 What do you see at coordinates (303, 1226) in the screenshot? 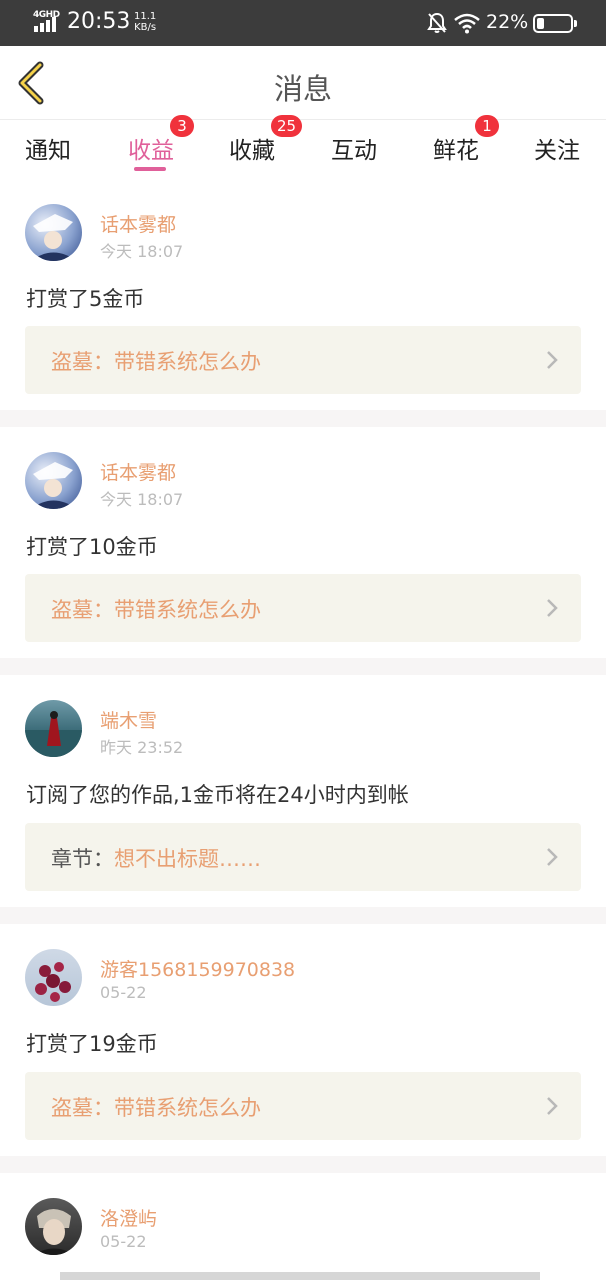
I see `message-card: 洛澄屿 05-22` at bounding box center [303, 1226].